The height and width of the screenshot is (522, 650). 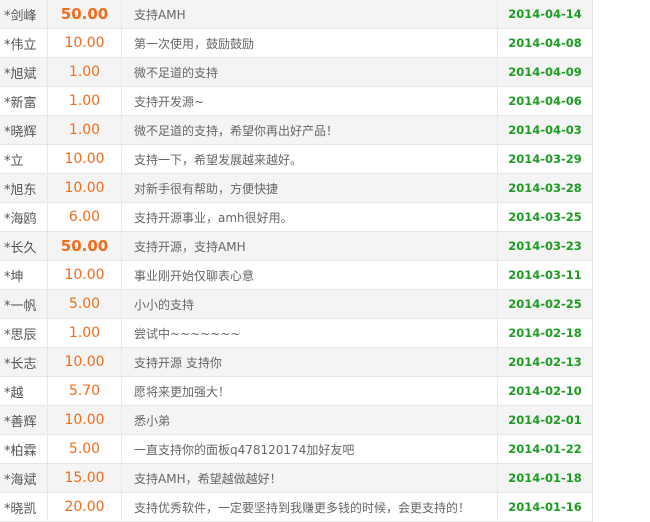 I want to click on donation-message: 事业刚开始仅聊表心意, so click(x=309, y=275).